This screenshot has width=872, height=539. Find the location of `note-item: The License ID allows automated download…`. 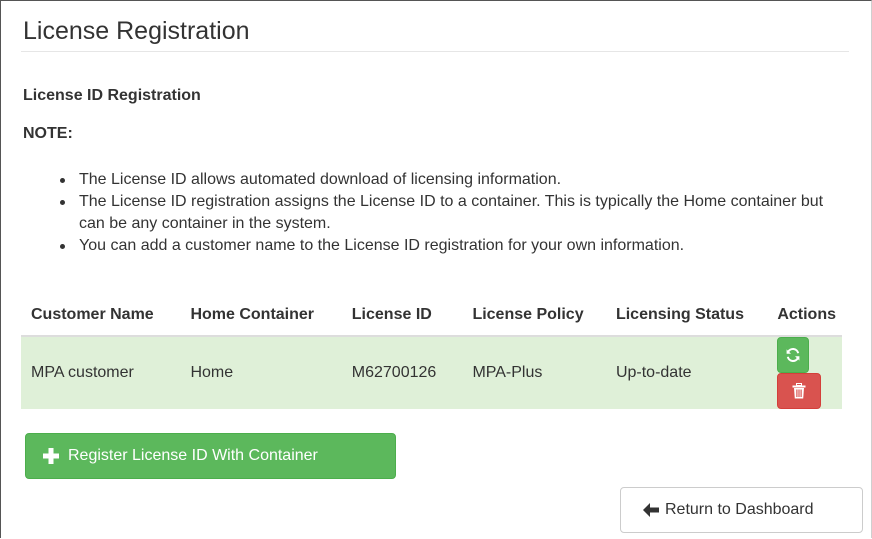

note-item: The License ID allows automated download… is located at coordinates (454, 180).